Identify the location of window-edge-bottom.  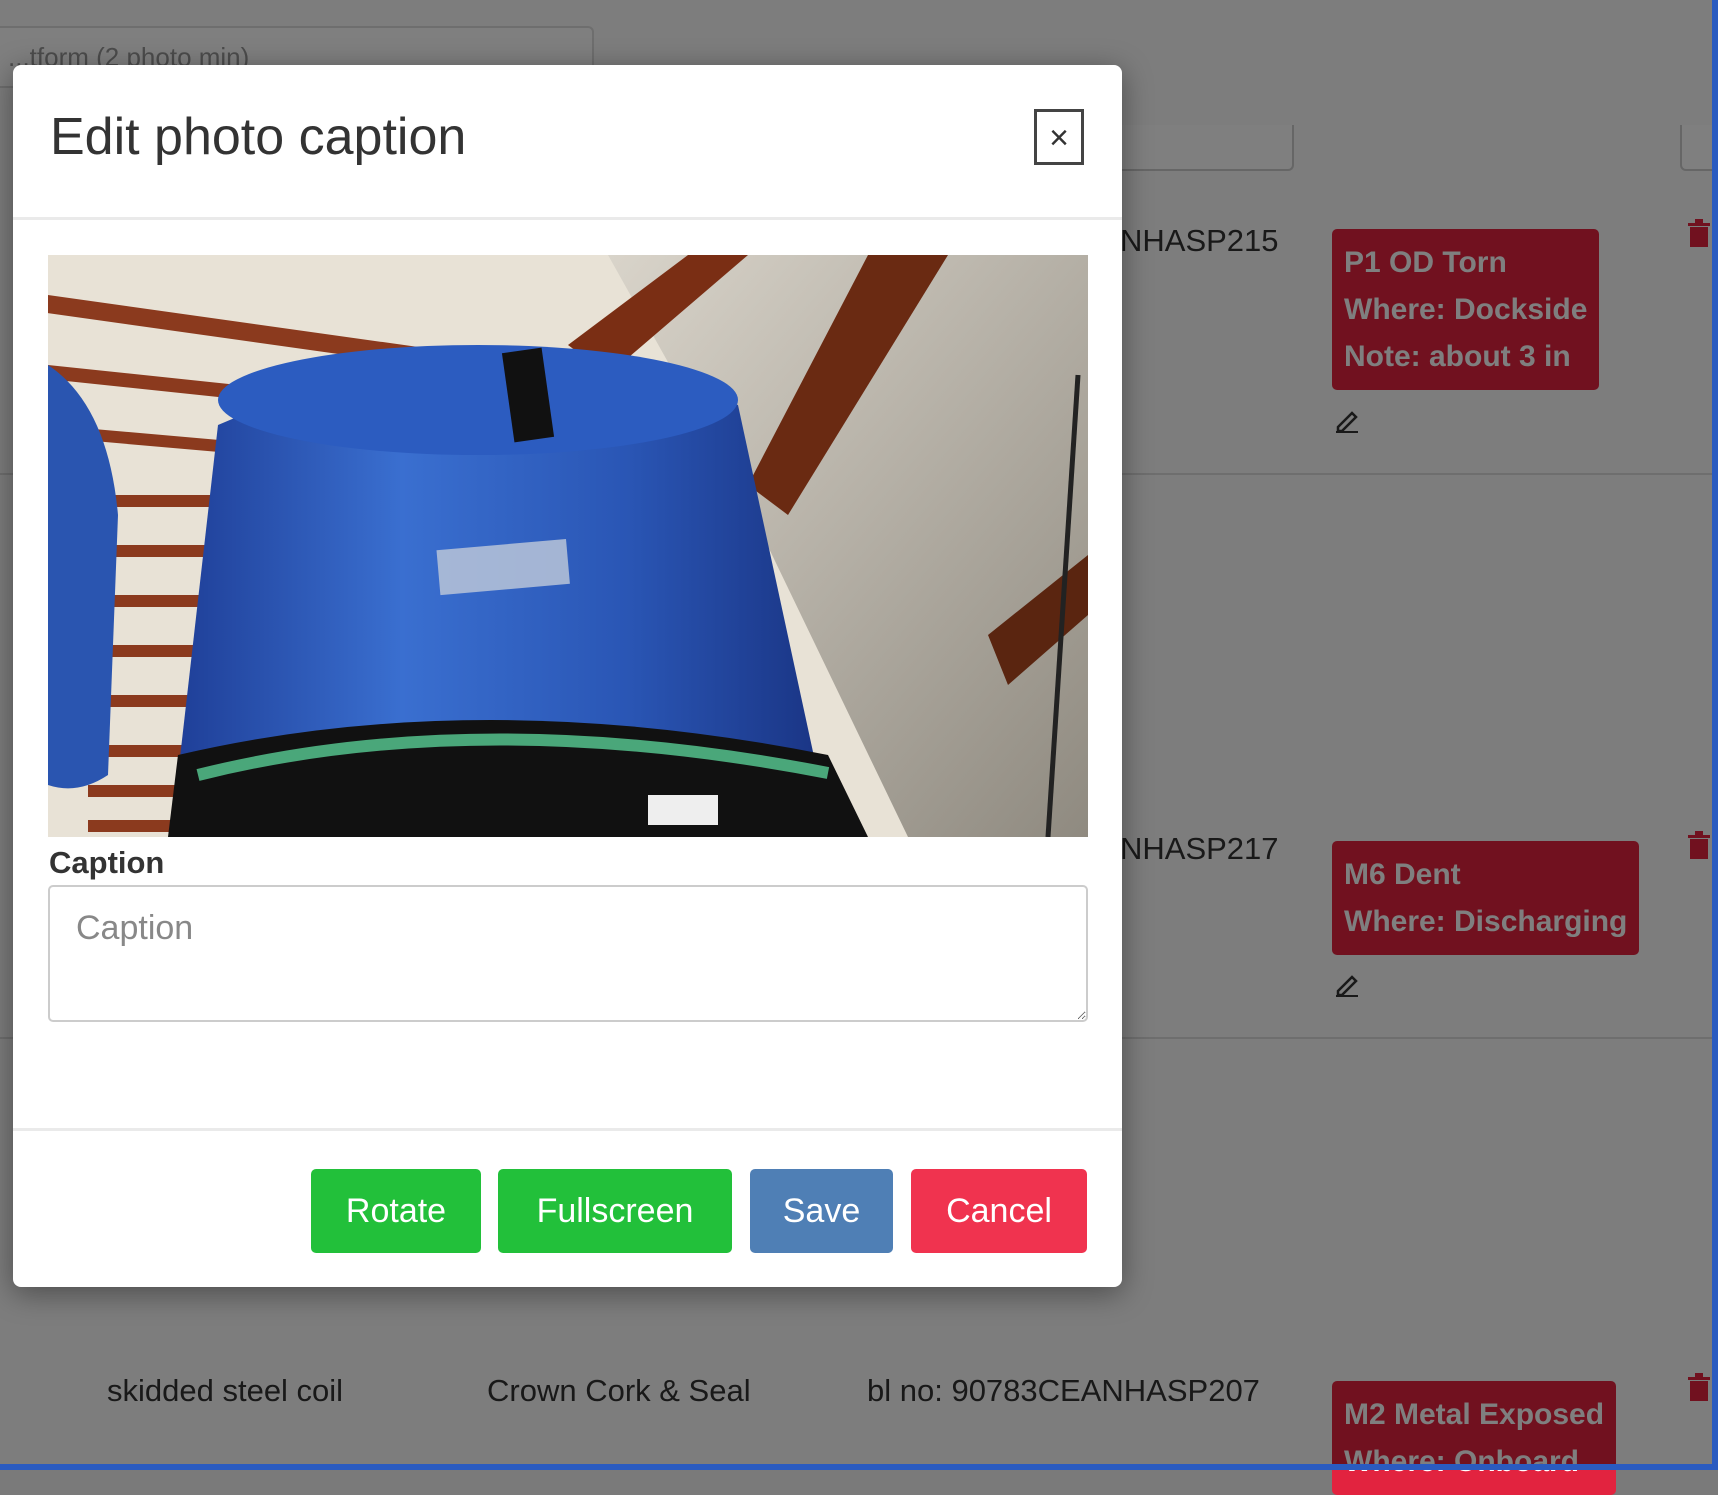
(859, 1467).